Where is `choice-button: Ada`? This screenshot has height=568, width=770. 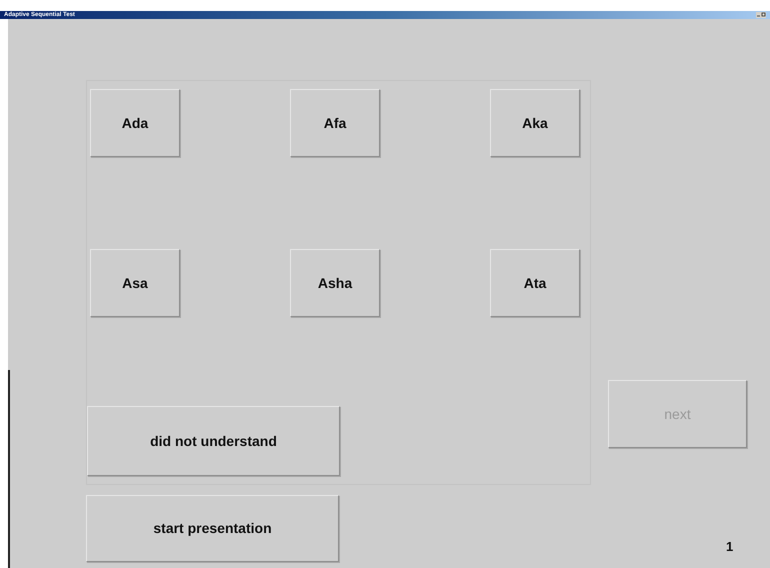
choice-button: Ada is located at coordinates (135, 123).